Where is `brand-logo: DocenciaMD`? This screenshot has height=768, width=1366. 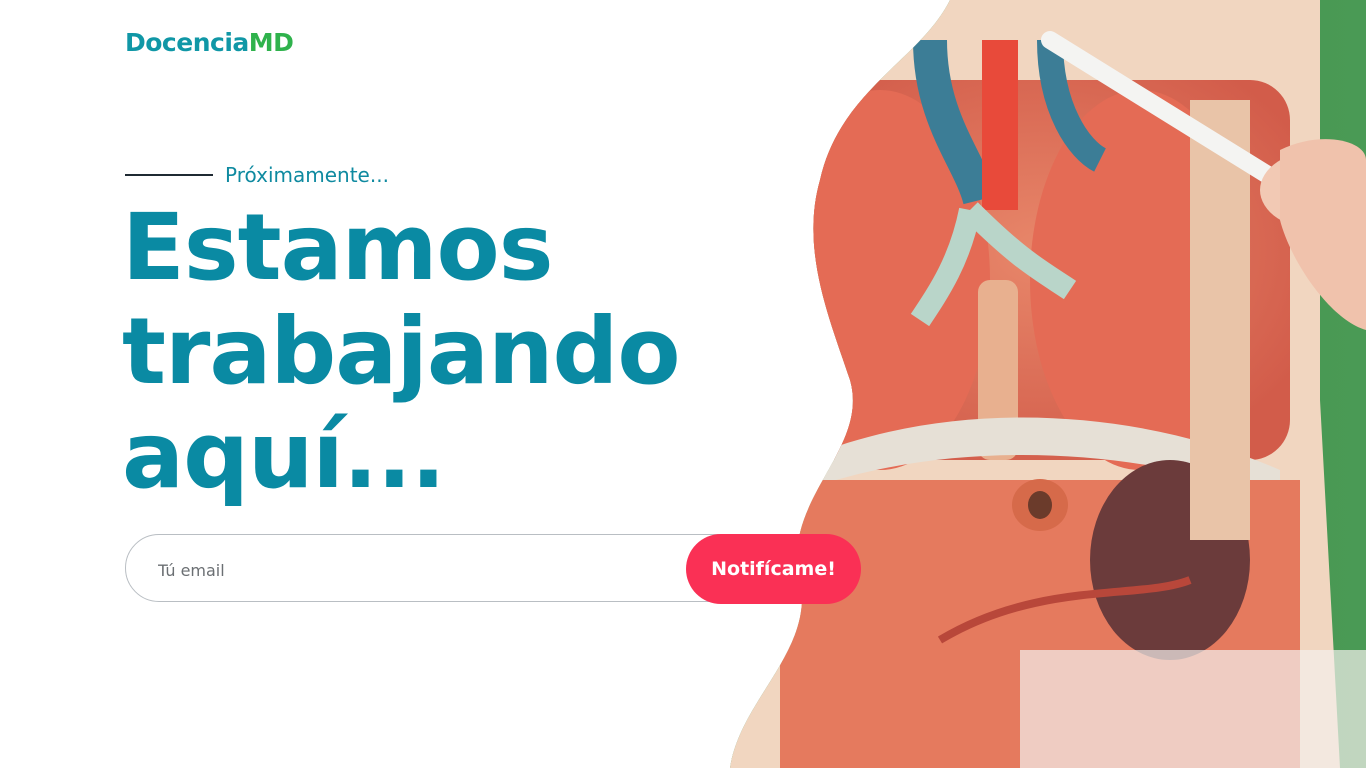
brand-logo: DocenciaMD is located at coordinates (209, 42).